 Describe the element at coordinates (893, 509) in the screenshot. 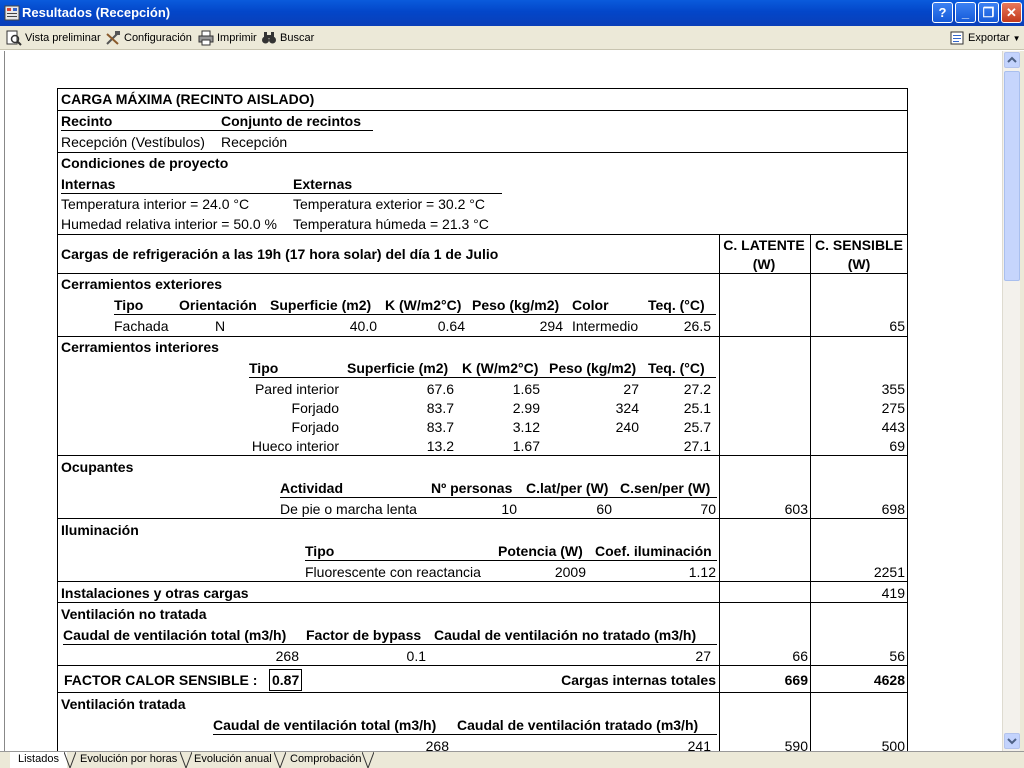

I see `ocupantes-sensible: 698` at that location.